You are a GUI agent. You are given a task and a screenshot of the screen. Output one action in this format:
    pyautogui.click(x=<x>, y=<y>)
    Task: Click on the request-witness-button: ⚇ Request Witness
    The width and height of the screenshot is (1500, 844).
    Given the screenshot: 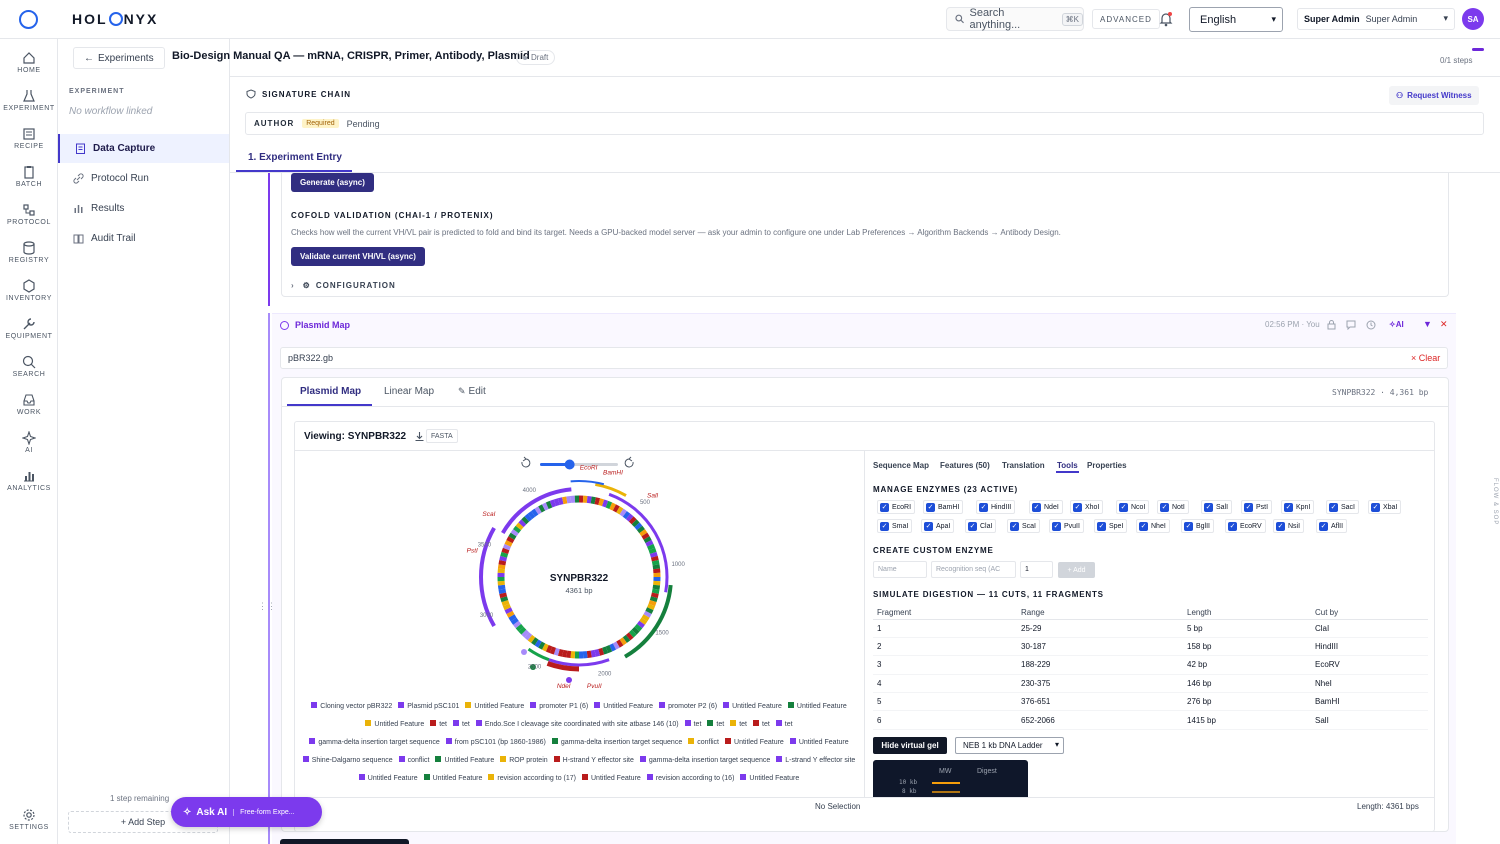 What is the action you would take?
    pyautogui.click(x=1434, y=95)
    